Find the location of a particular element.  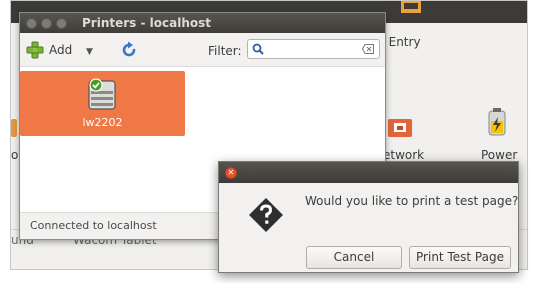

plus-icon is located at coordinates (35, 50).